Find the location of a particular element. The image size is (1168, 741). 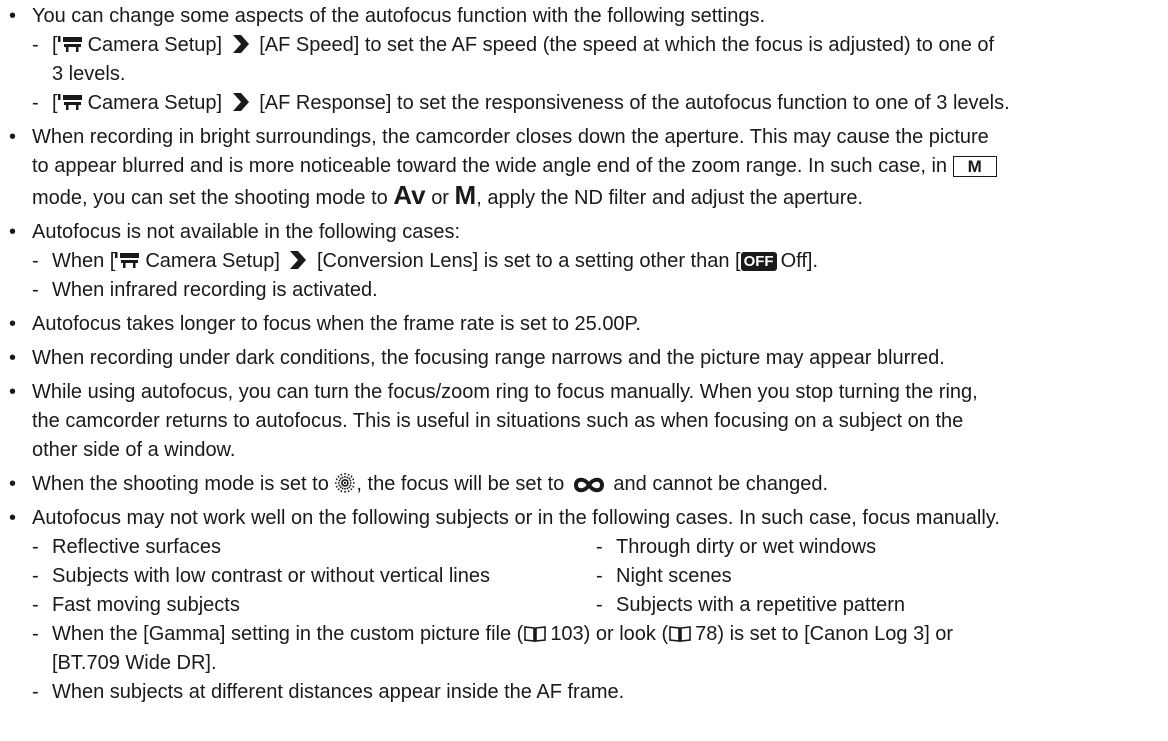

fireworks-icon is located at coordinates (345, 483).